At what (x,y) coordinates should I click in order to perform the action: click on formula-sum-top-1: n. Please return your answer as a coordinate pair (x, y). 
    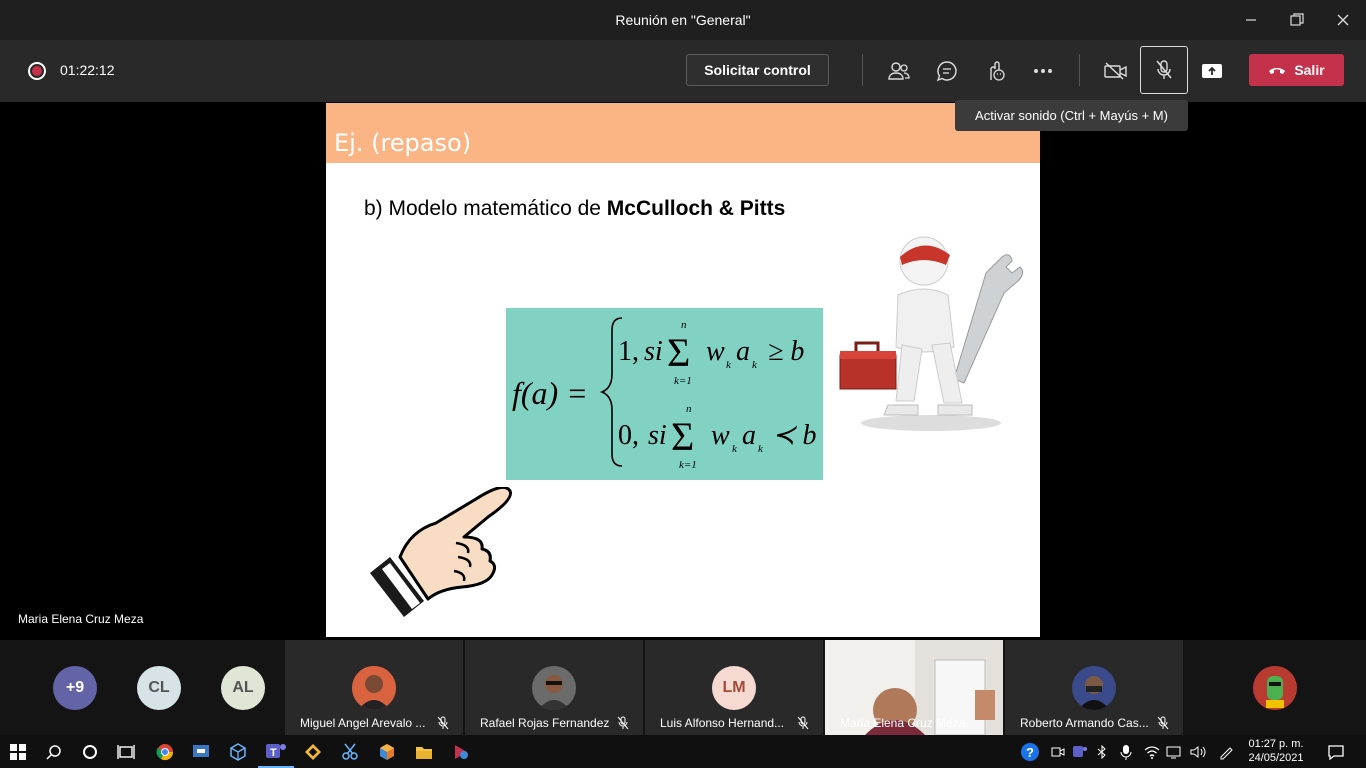
    Looking at the image, I should click on (684, 325).